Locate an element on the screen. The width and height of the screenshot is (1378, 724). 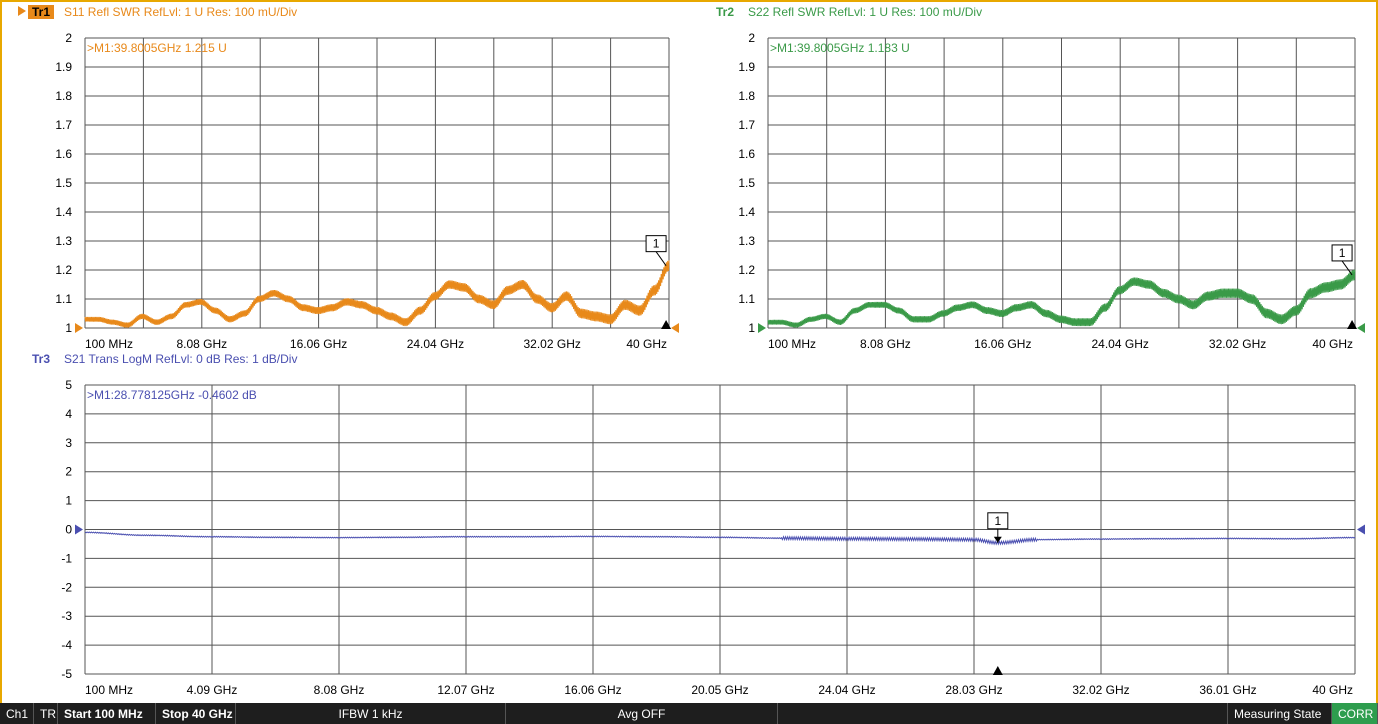
tr3-ytick-label: 3 is located at coordinates (68, 443).